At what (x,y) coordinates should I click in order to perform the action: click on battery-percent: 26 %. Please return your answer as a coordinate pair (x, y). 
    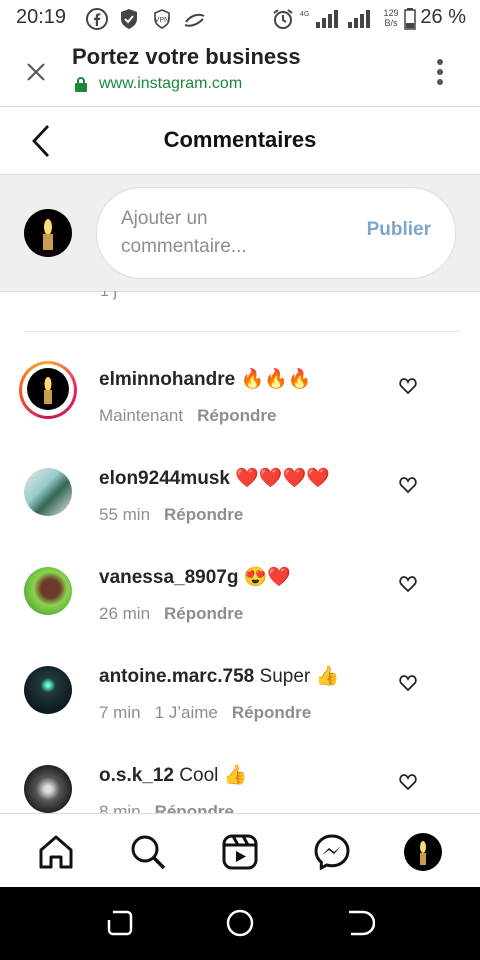
    Looking at the image, I should click on (443, 17).